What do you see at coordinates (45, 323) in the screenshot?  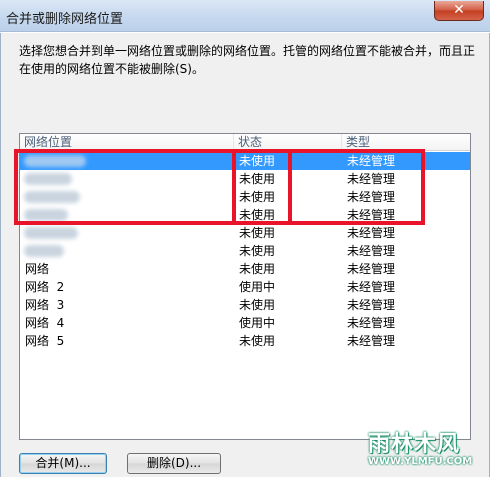 I see `cell-location: 网络 4` at bounding box center [45, 323].